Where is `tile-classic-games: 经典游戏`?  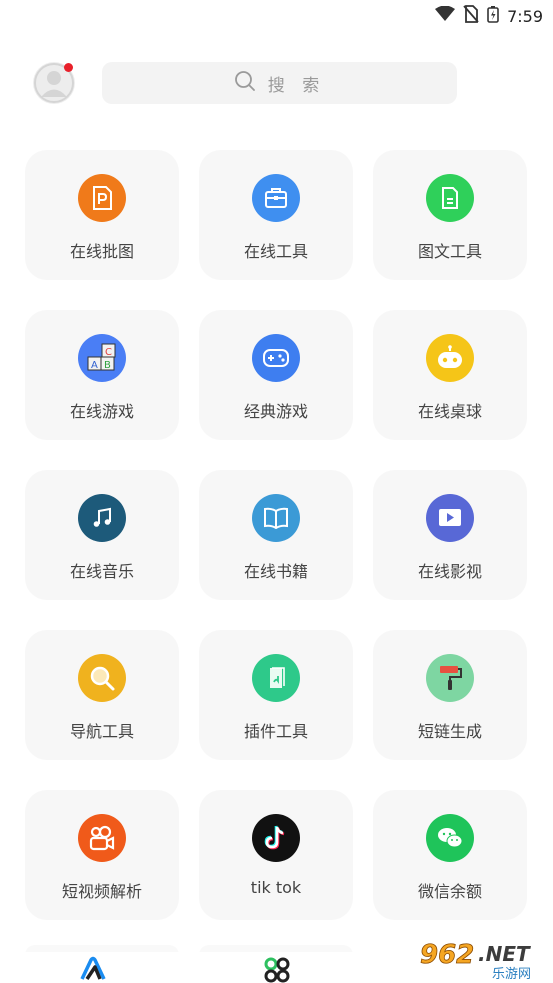
tile-classic-games: 经典游戏 is located at coordinates (276, 375).